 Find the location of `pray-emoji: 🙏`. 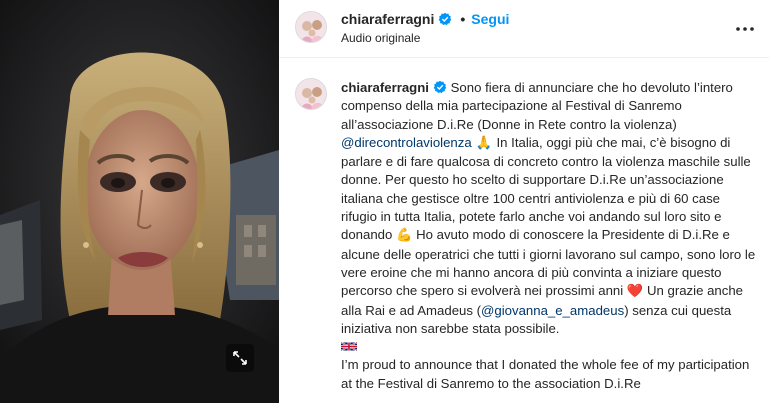

pray-emoji: 🙏 is located at coordinates (484, 143).